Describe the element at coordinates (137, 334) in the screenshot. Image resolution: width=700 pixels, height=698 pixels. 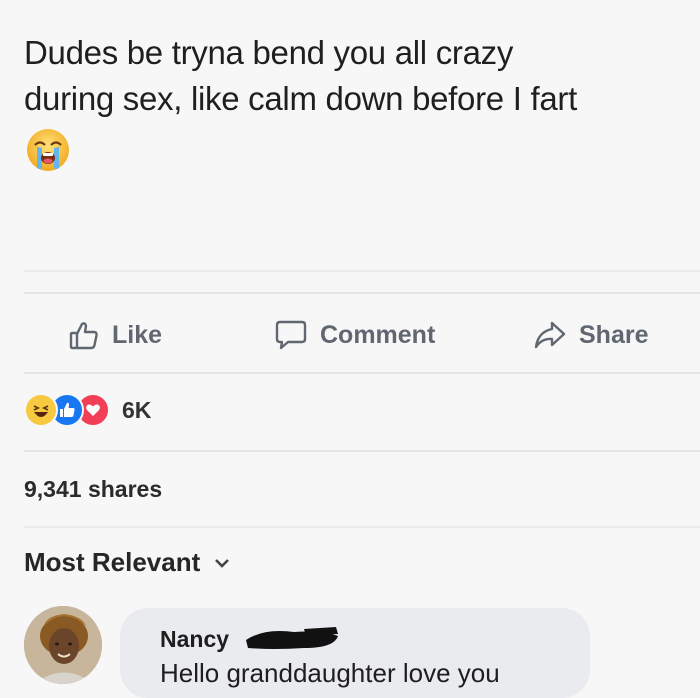
I see `like-label: Like` at that location.